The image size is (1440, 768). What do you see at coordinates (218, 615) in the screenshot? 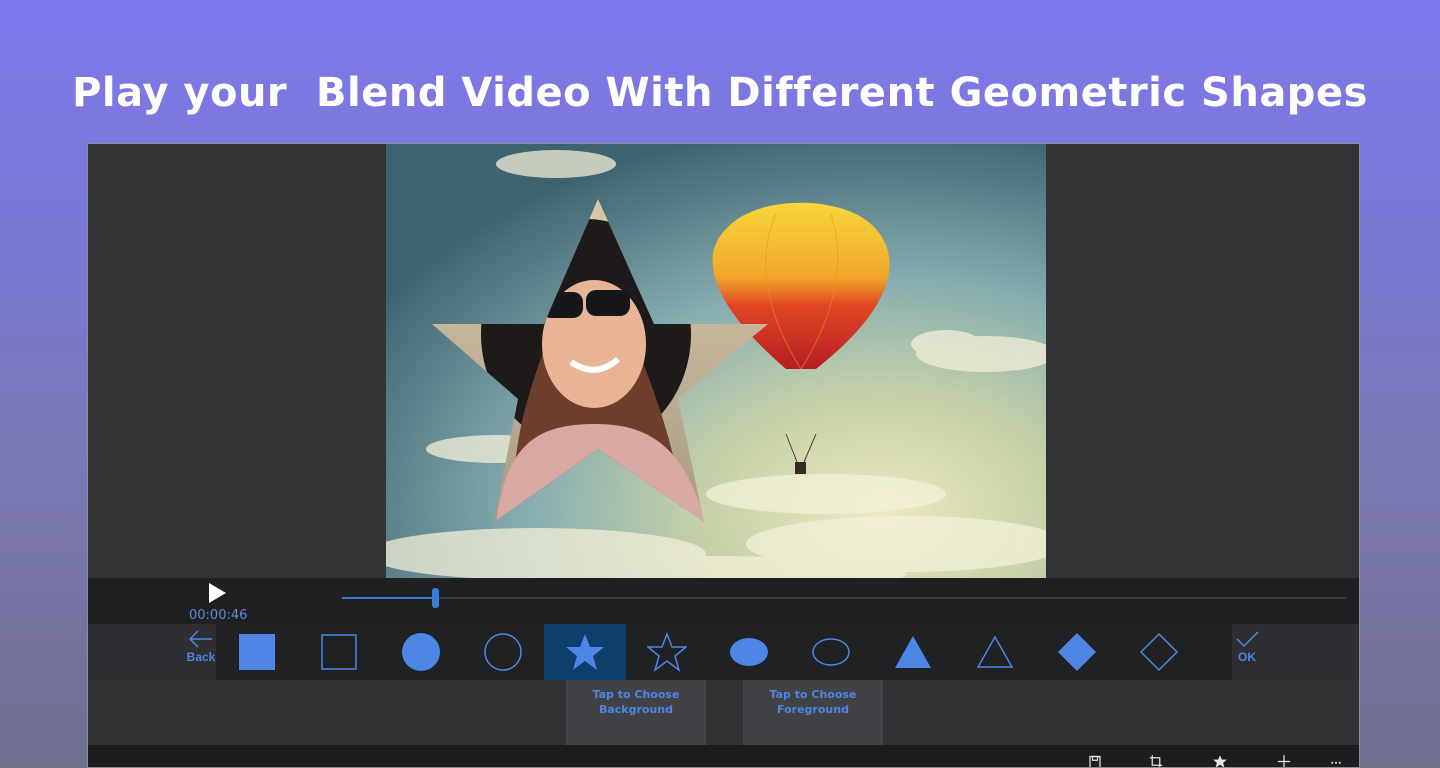
I see `playback-time: 00:00:46` at bounding box center [218, 615].